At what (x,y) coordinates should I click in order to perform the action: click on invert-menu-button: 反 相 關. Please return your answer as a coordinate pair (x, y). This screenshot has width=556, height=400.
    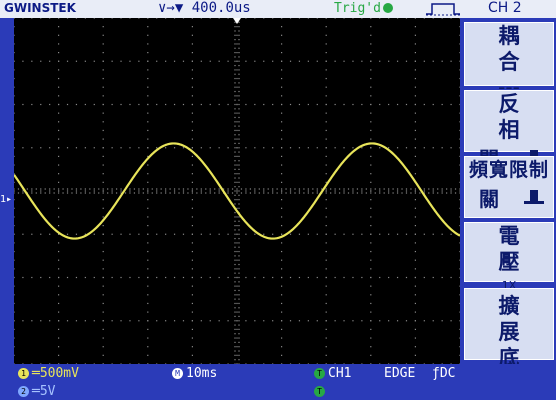
    Looking at the image, I should click on (509, 130).